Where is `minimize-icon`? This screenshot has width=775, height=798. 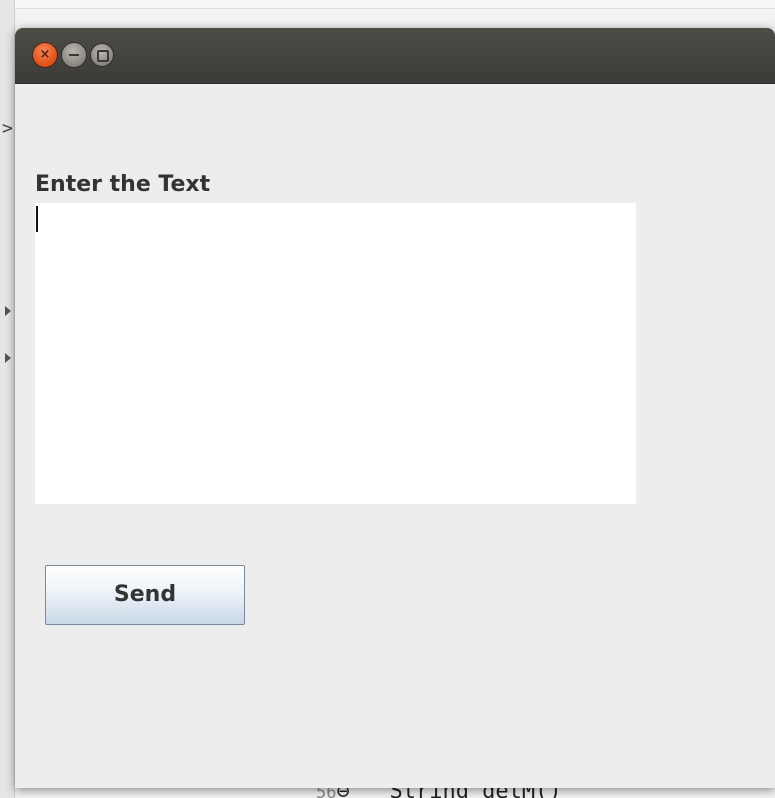
minimize-icon is located at coordinates (74, 55).